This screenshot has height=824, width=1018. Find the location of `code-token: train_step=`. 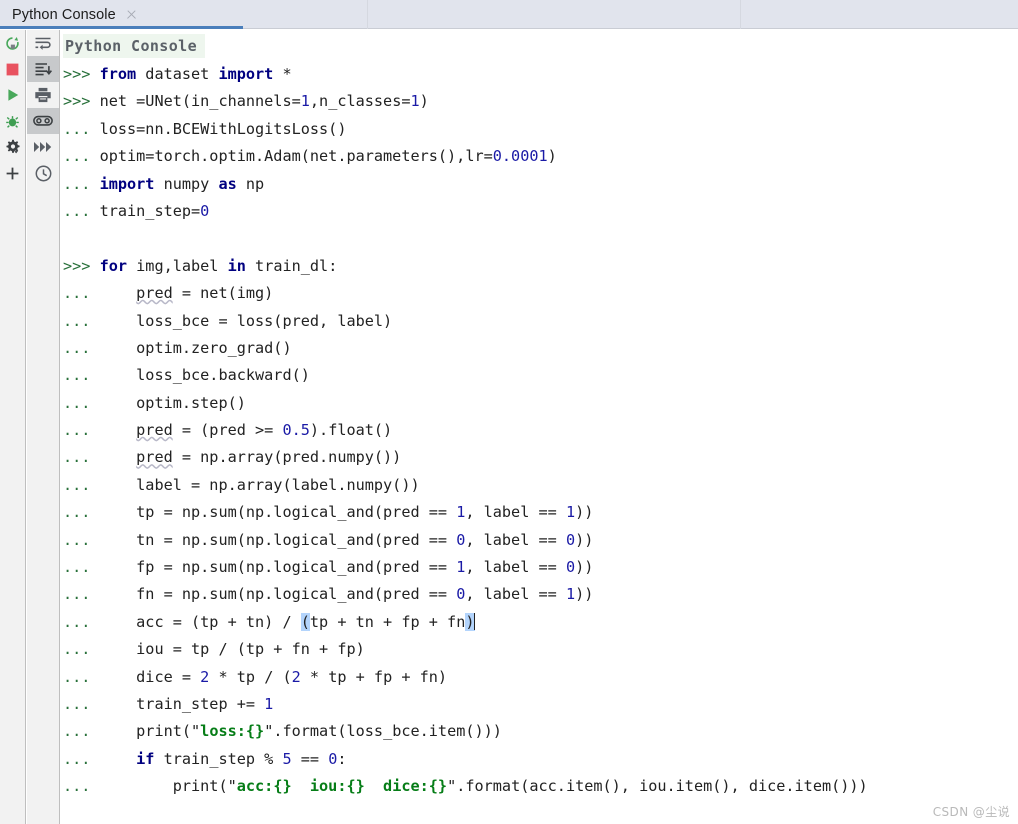

code-token: train_step= is located at coordinates (150, 210).